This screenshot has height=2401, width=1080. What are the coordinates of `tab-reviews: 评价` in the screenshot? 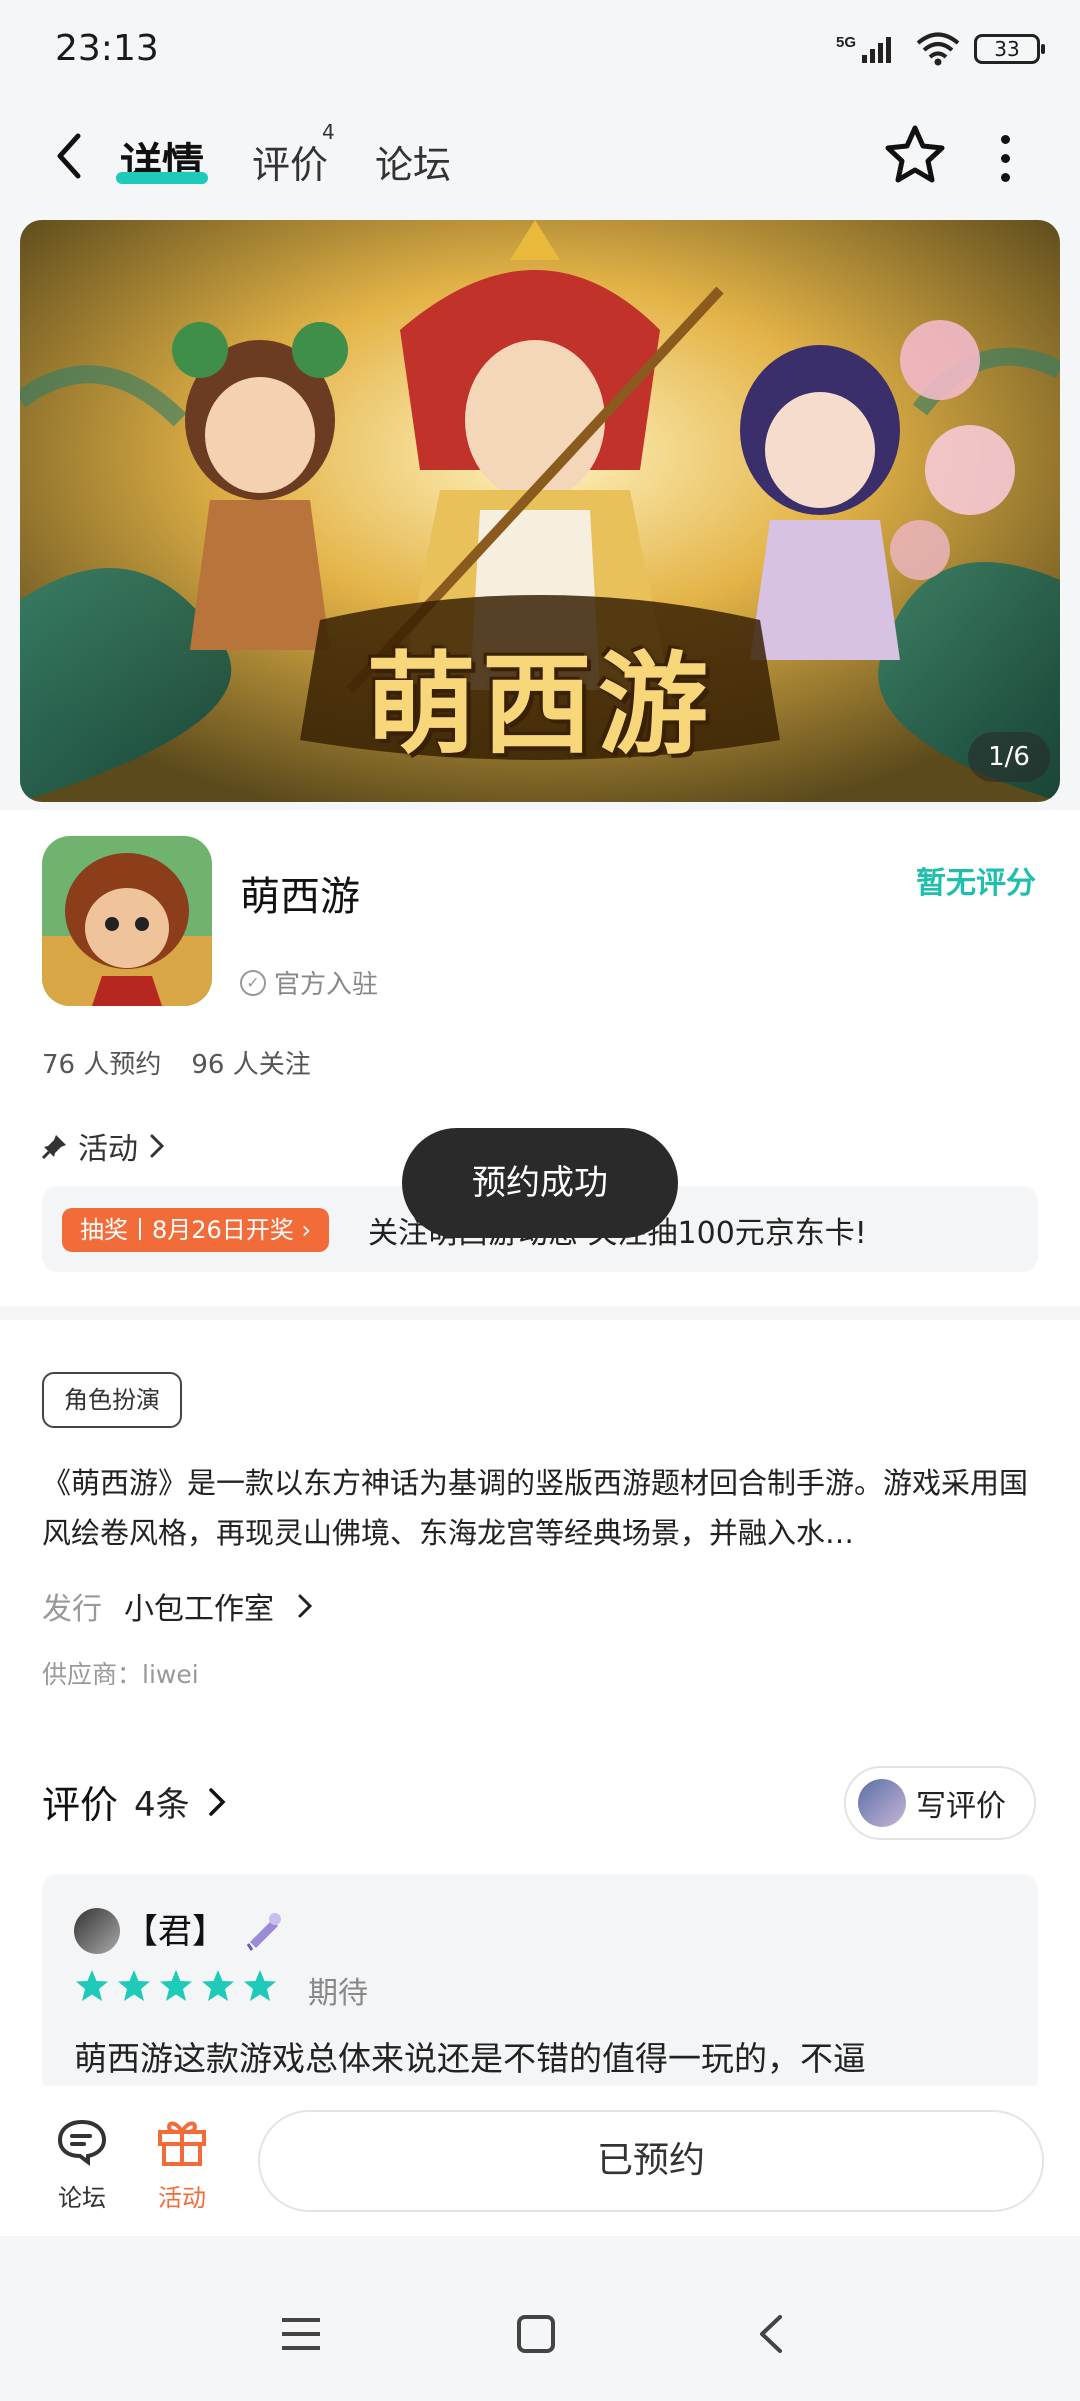 It's located at (290, 161).